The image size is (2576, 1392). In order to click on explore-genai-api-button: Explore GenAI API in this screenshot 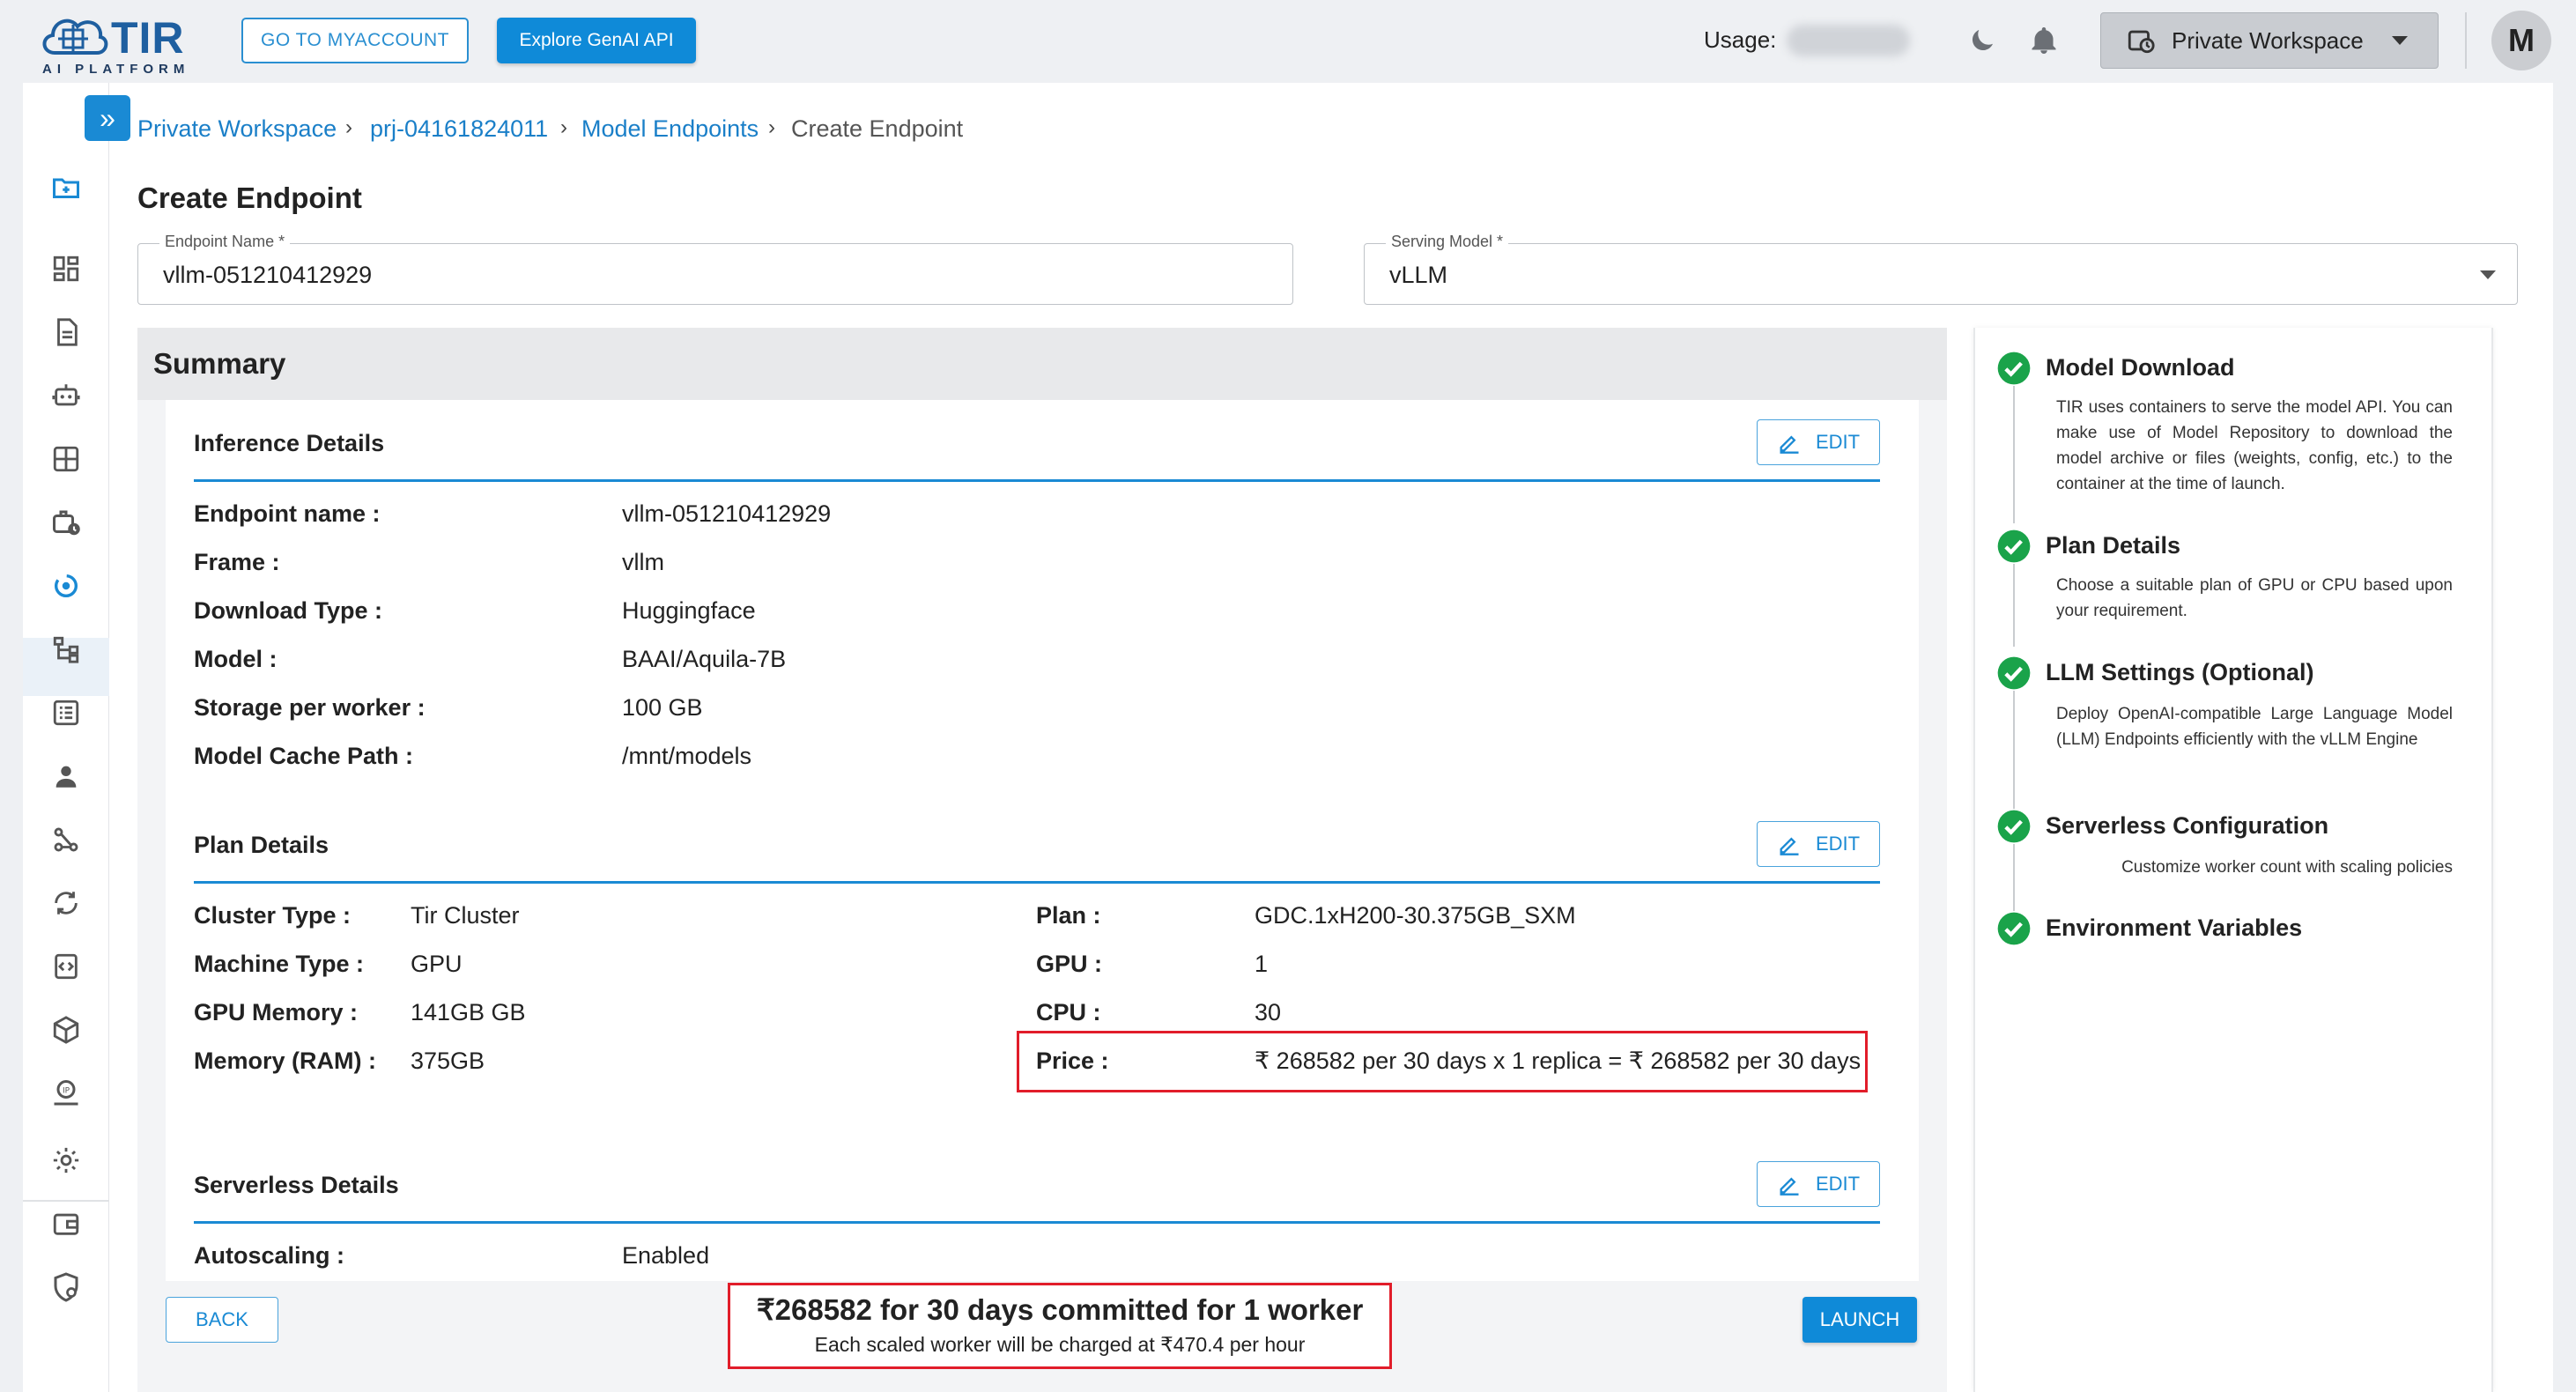, I will do `click(596, 40)`.